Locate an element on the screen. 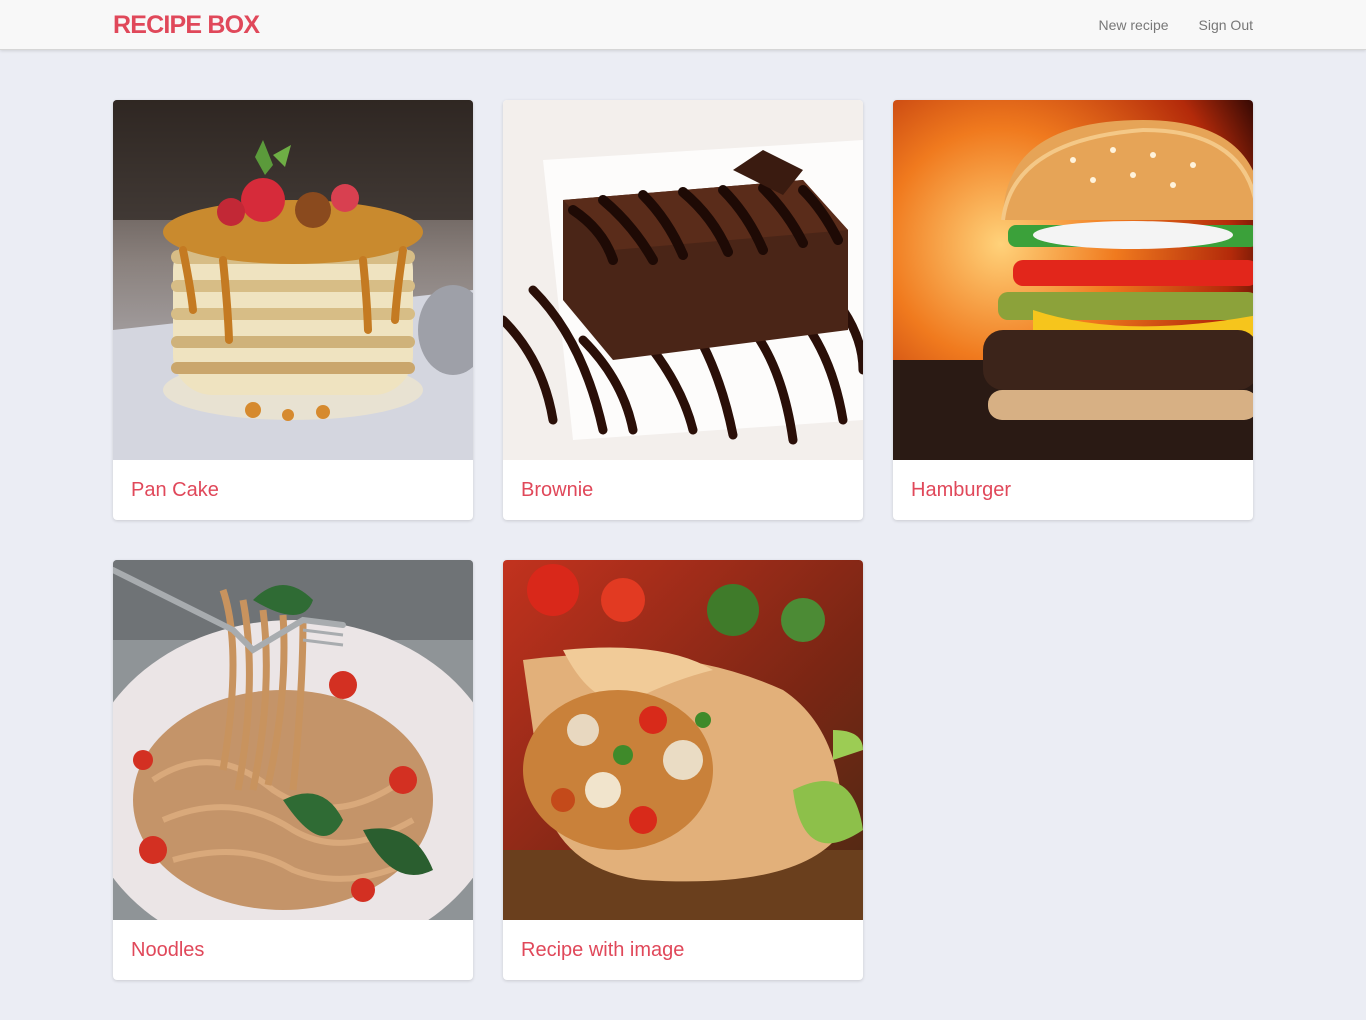 The image size is (1366, 1020). brand-logo-link: RECIPE BOX is located at coordinates (186, 25).